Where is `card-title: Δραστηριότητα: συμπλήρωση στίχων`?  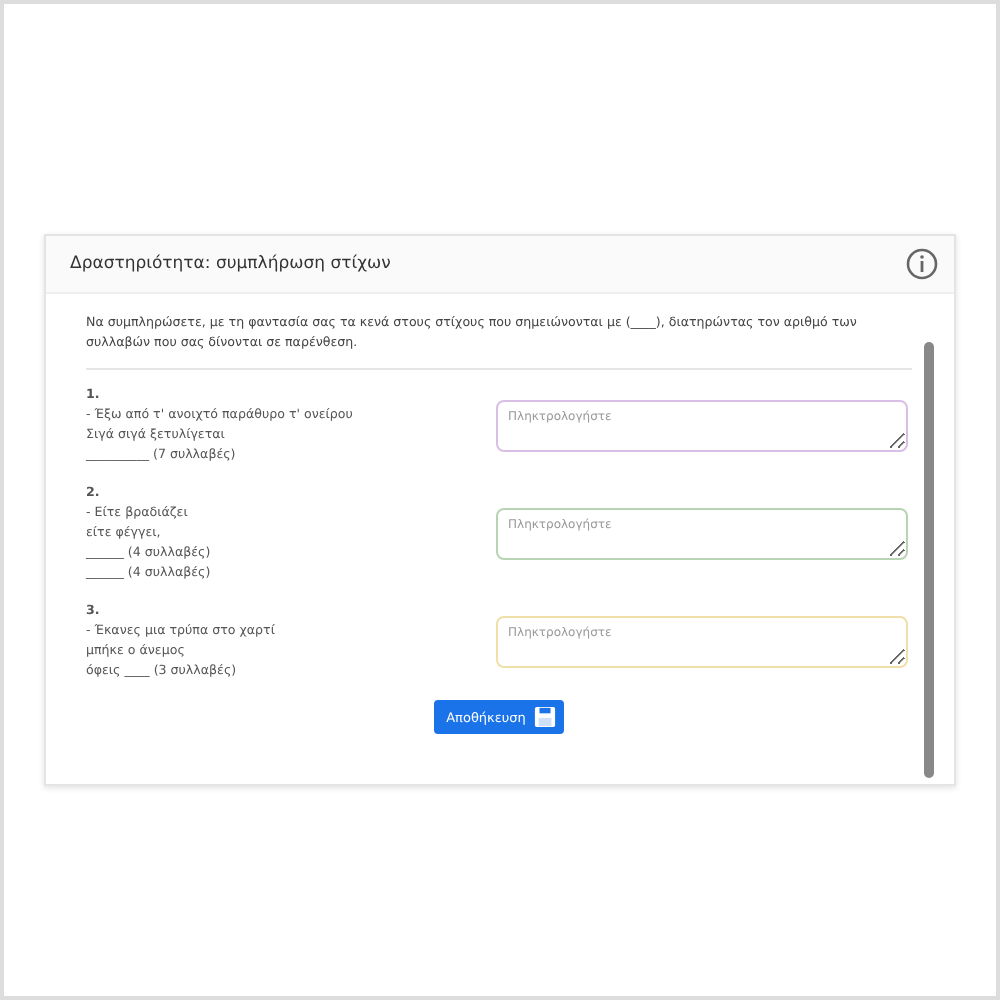
card-title: Δραστηριότητα: συμπλήρωση στίχων is located at coordinates (230, 264).